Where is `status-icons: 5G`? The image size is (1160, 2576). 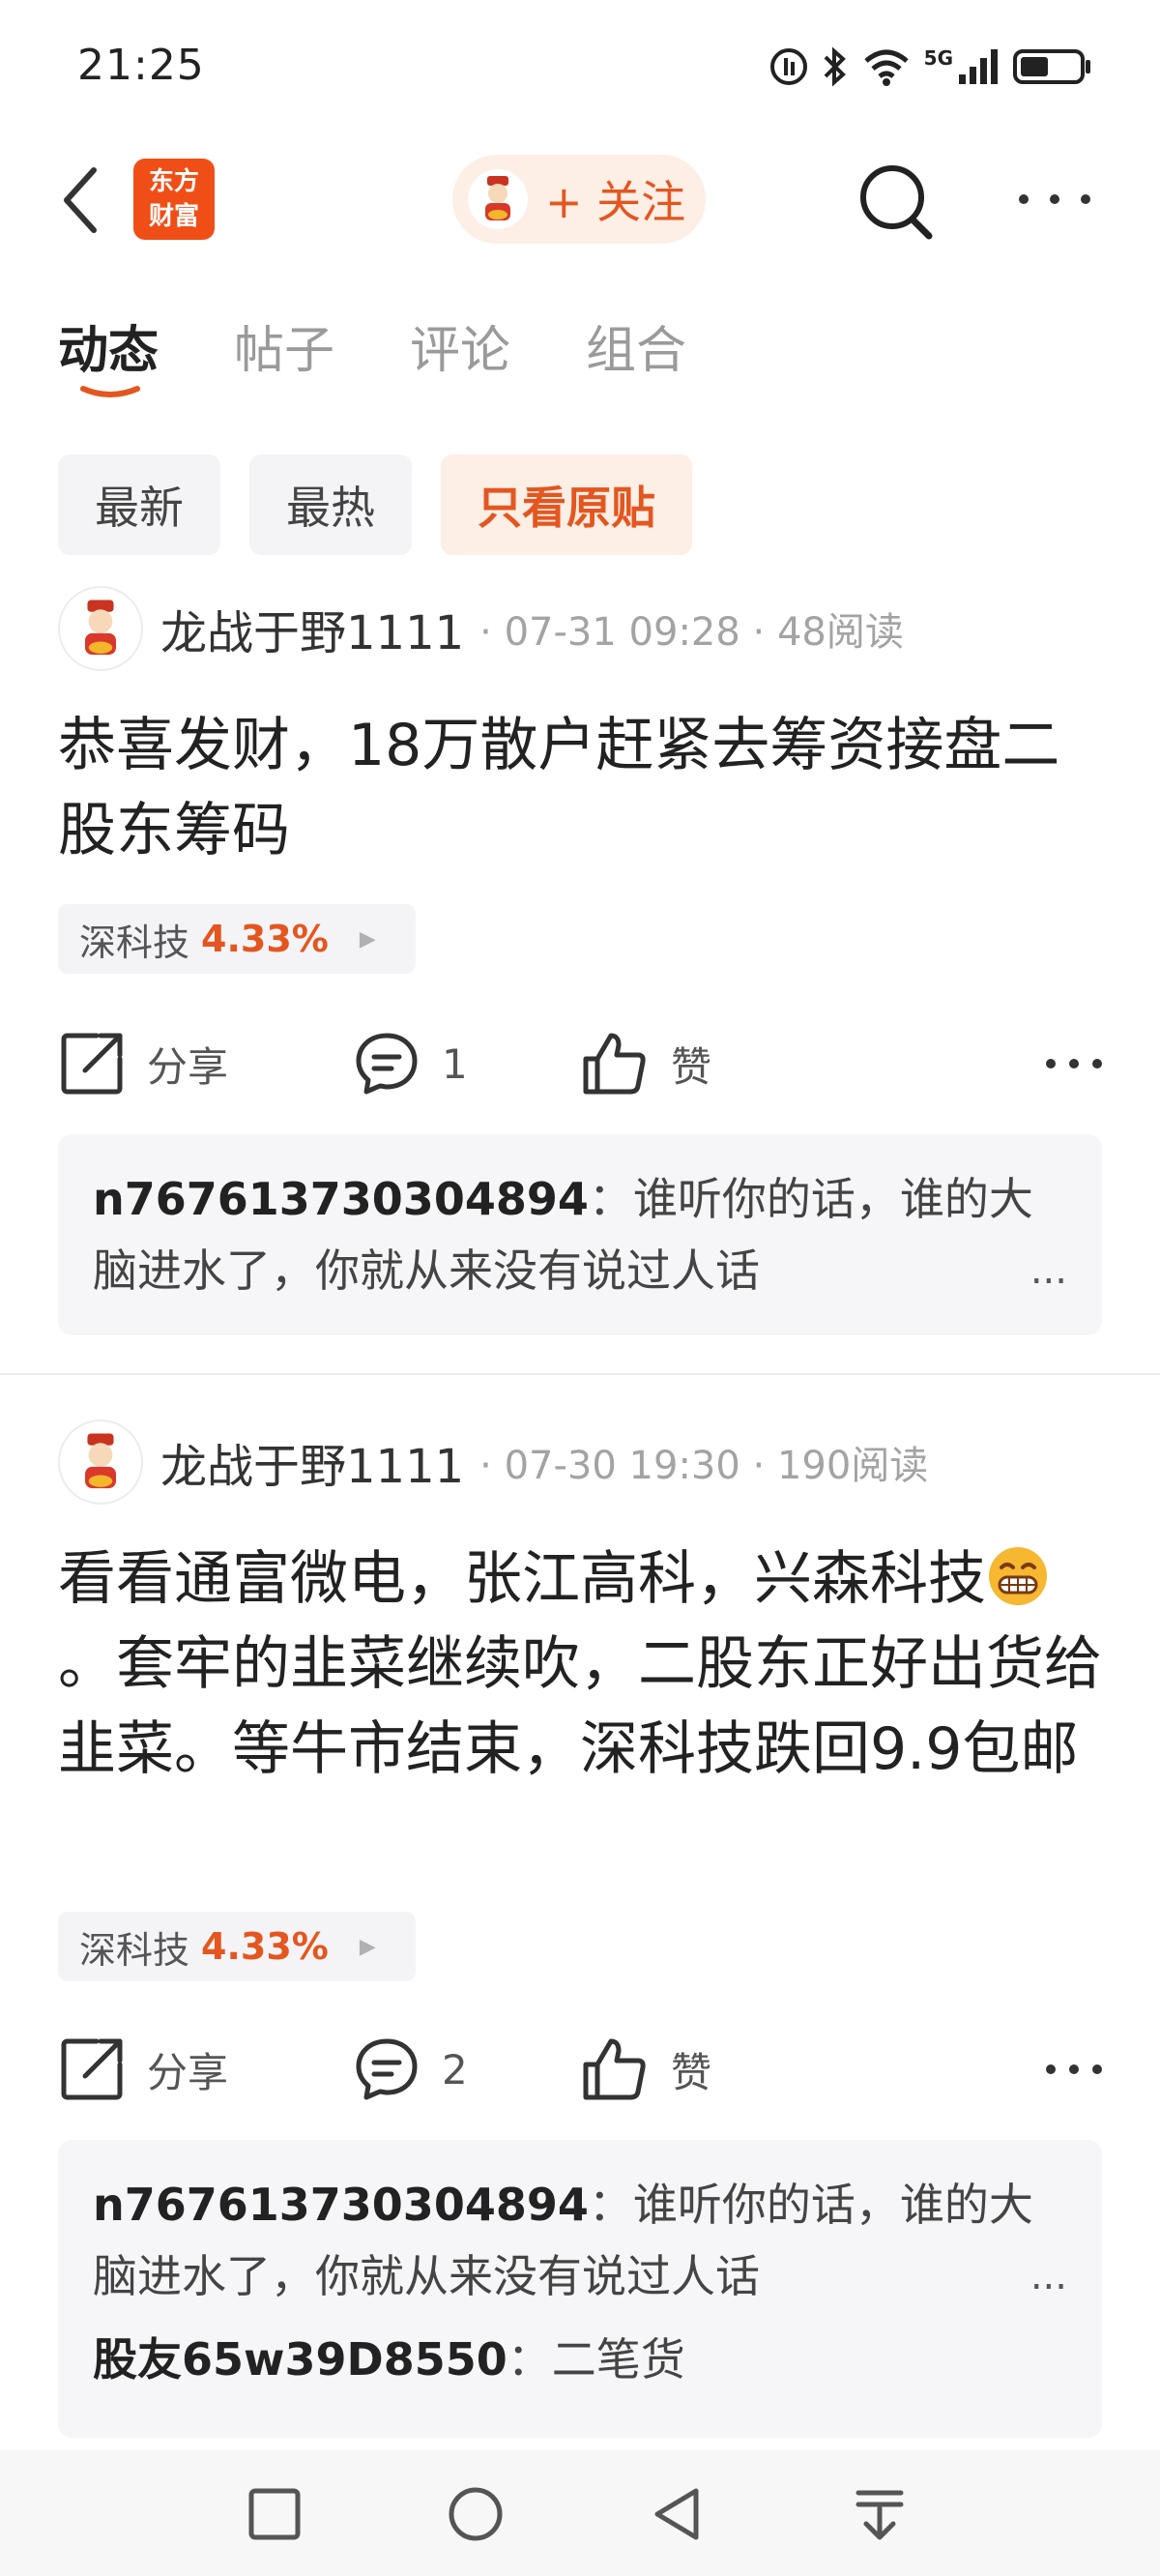 status-icons: 5G is located at coordinates (930, 66).